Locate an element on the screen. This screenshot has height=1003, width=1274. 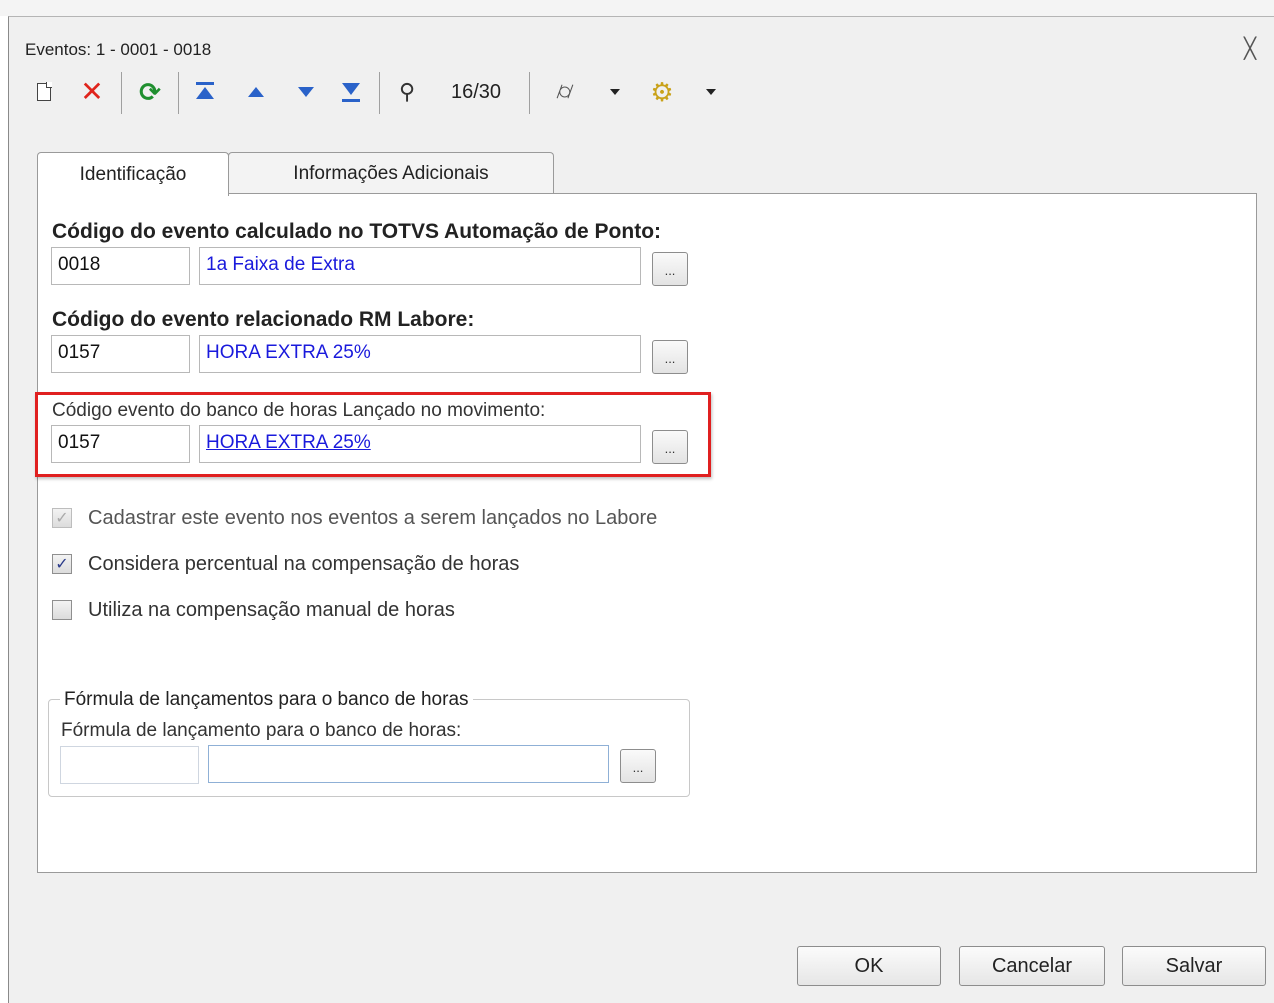
last-record-button is located at coordinates (351, 92).